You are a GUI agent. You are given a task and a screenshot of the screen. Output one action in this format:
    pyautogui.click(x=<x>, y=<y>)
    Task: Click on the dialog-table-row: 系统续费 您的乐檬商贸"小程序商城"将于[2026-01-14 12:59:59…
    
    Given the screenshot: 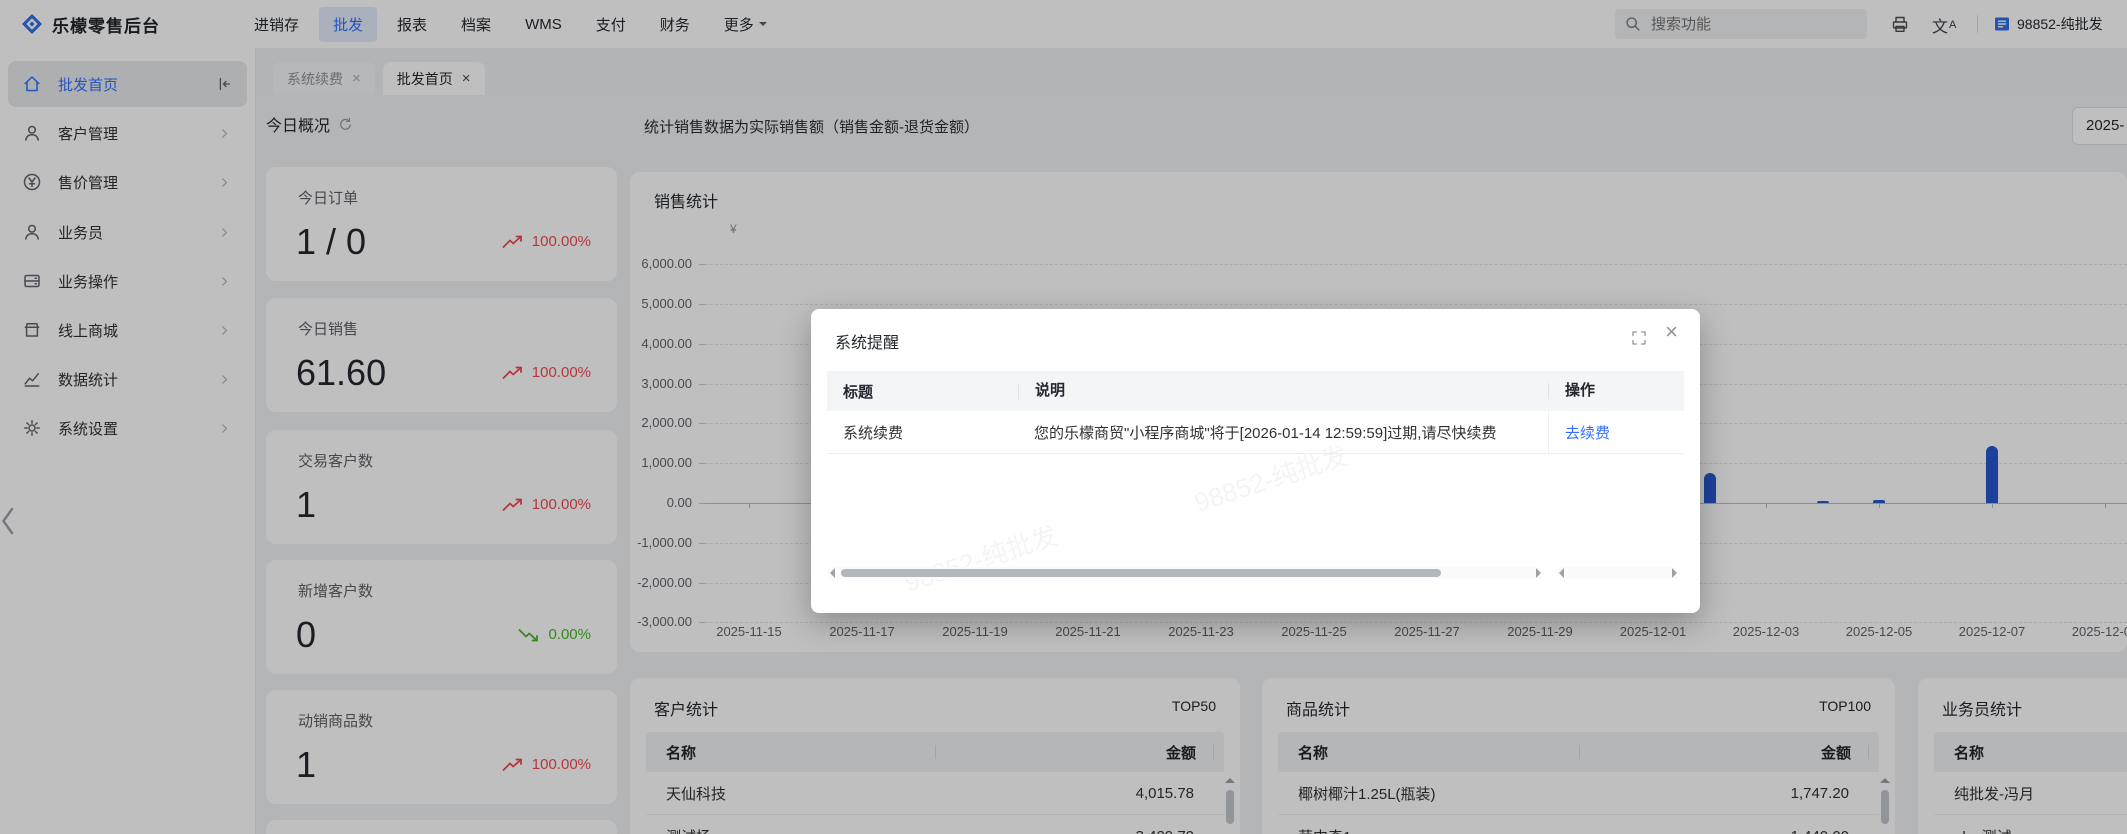 What is the action you would take?
    pyautogui.click(x=1255, y=432)
    